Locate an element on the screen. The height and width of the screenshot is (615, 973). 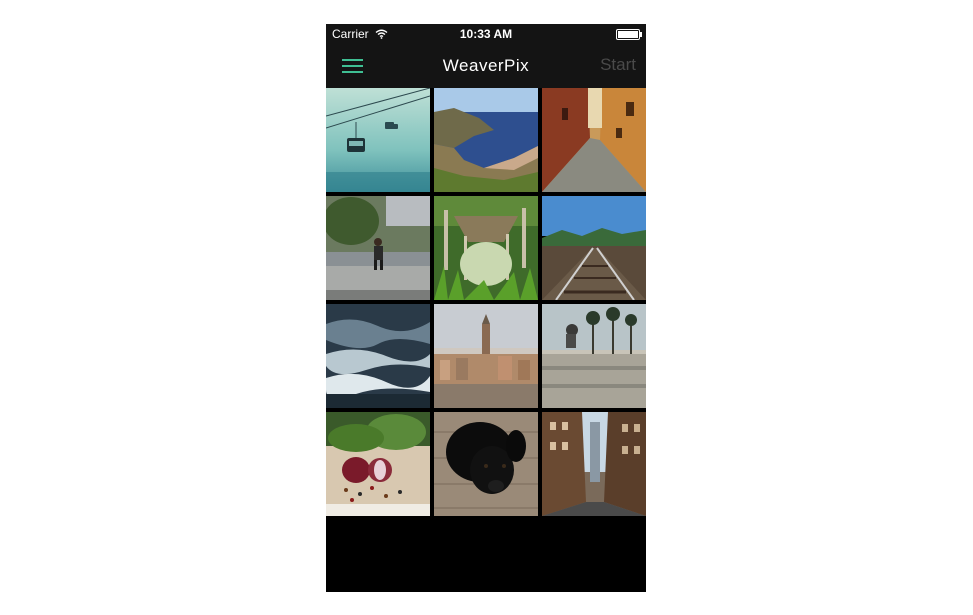
start-button: Start is located at coordinates (618, 65).